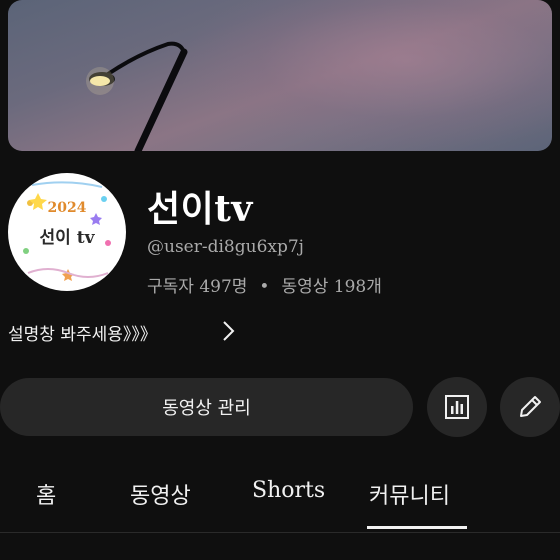 The image size is (560, 560). Describe the element at coordinates (67, 208) in the screenshot. I see `avatar-year-text: 2024` at that location.